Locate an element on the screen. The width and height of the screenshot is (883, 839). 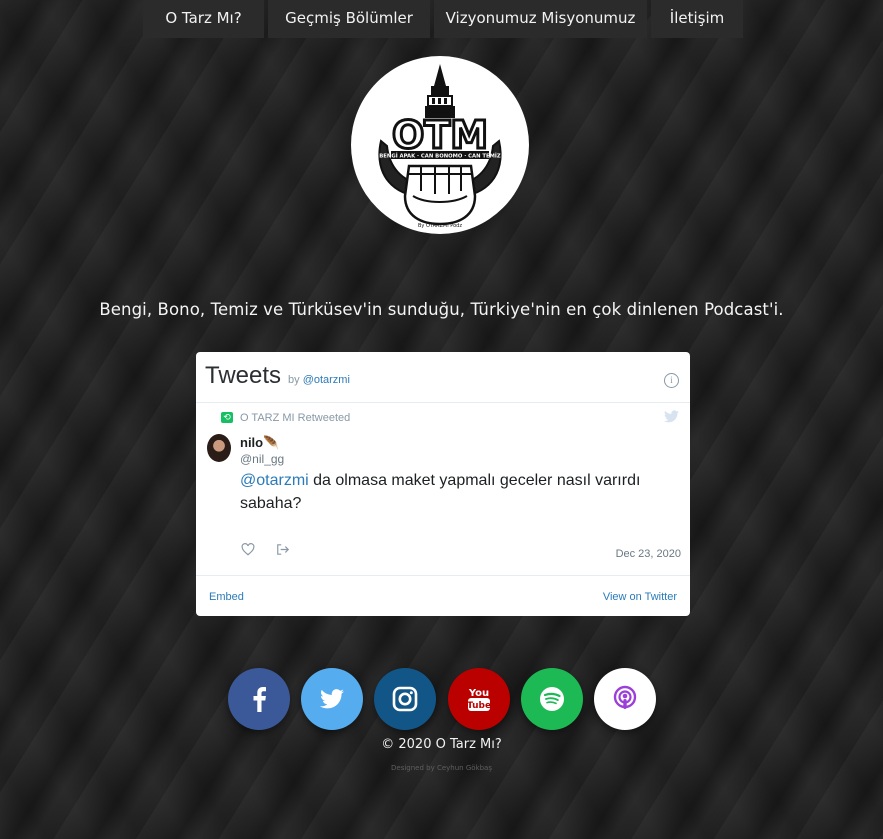
retweet-icon: ⟲ is located at coordinates (227, 417).